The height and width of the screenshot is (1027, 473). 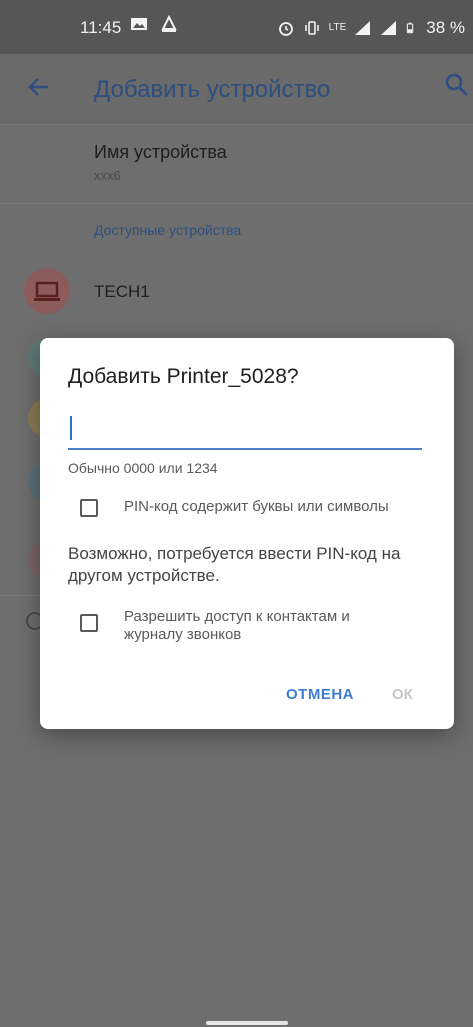 What do you see at coordinates (107, 175) in the screenshot?
I see `device-name-value: xxx6` at bounding box center [107, 175].